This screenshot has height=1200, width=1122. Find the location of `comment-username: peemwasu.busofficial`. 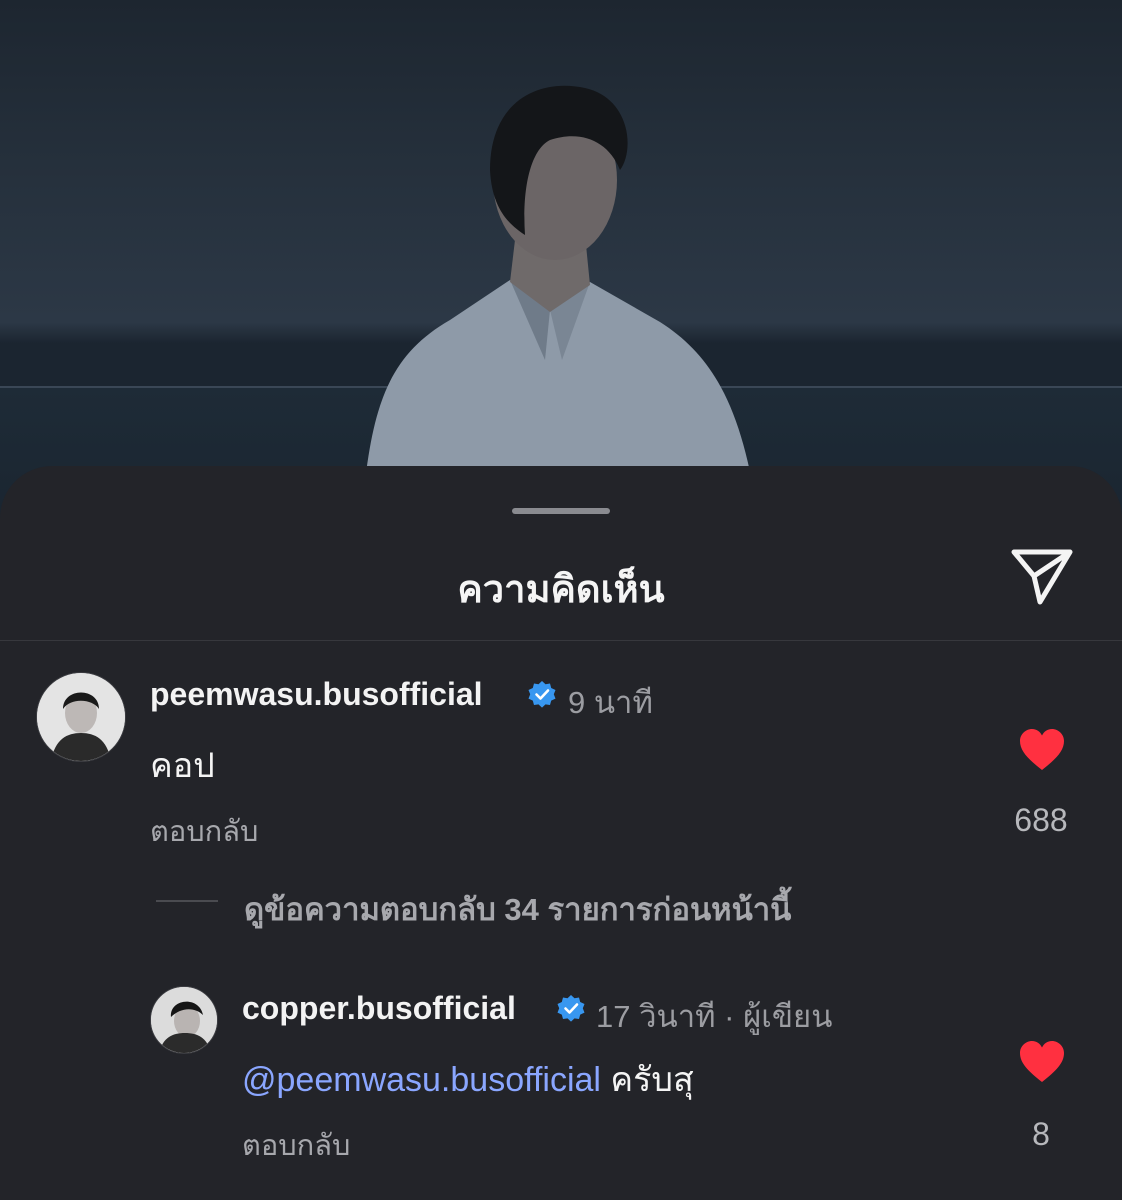

comment-username: peemwasu.busofficial is located at coordinates (316, 694).